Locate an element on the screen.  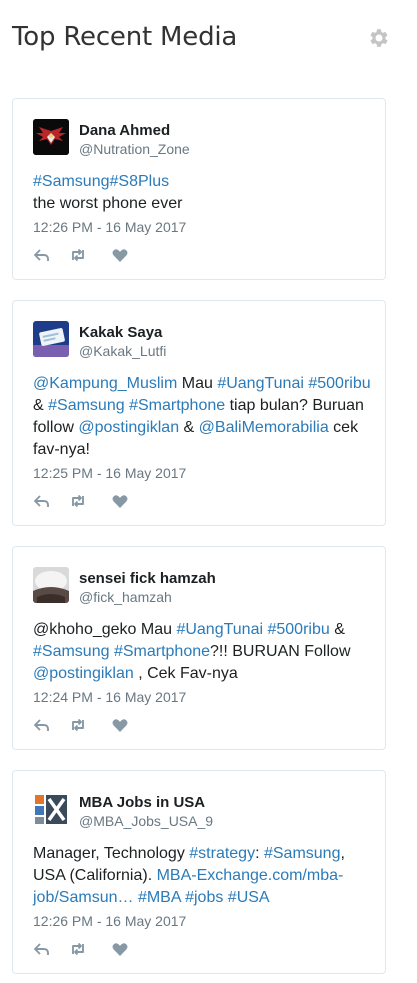
user-handle: @Nutration_Zone is located at coordinates (134, 149).